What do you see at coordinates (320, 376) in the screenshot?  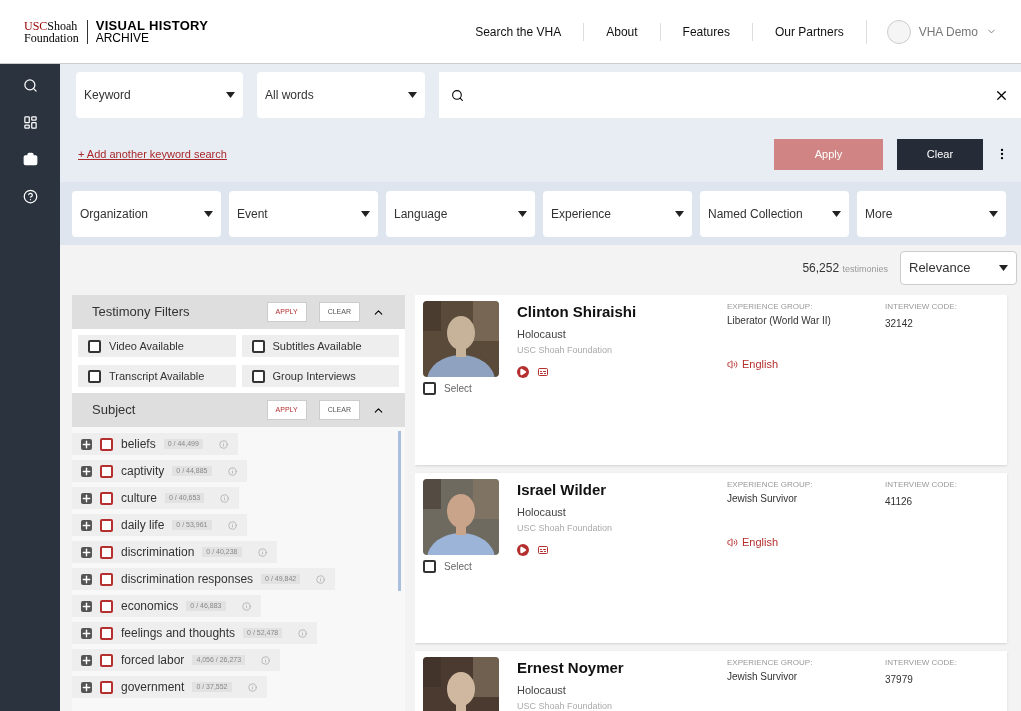 I see `filter-option: Group Interviews` at bounding box center [320, 376].